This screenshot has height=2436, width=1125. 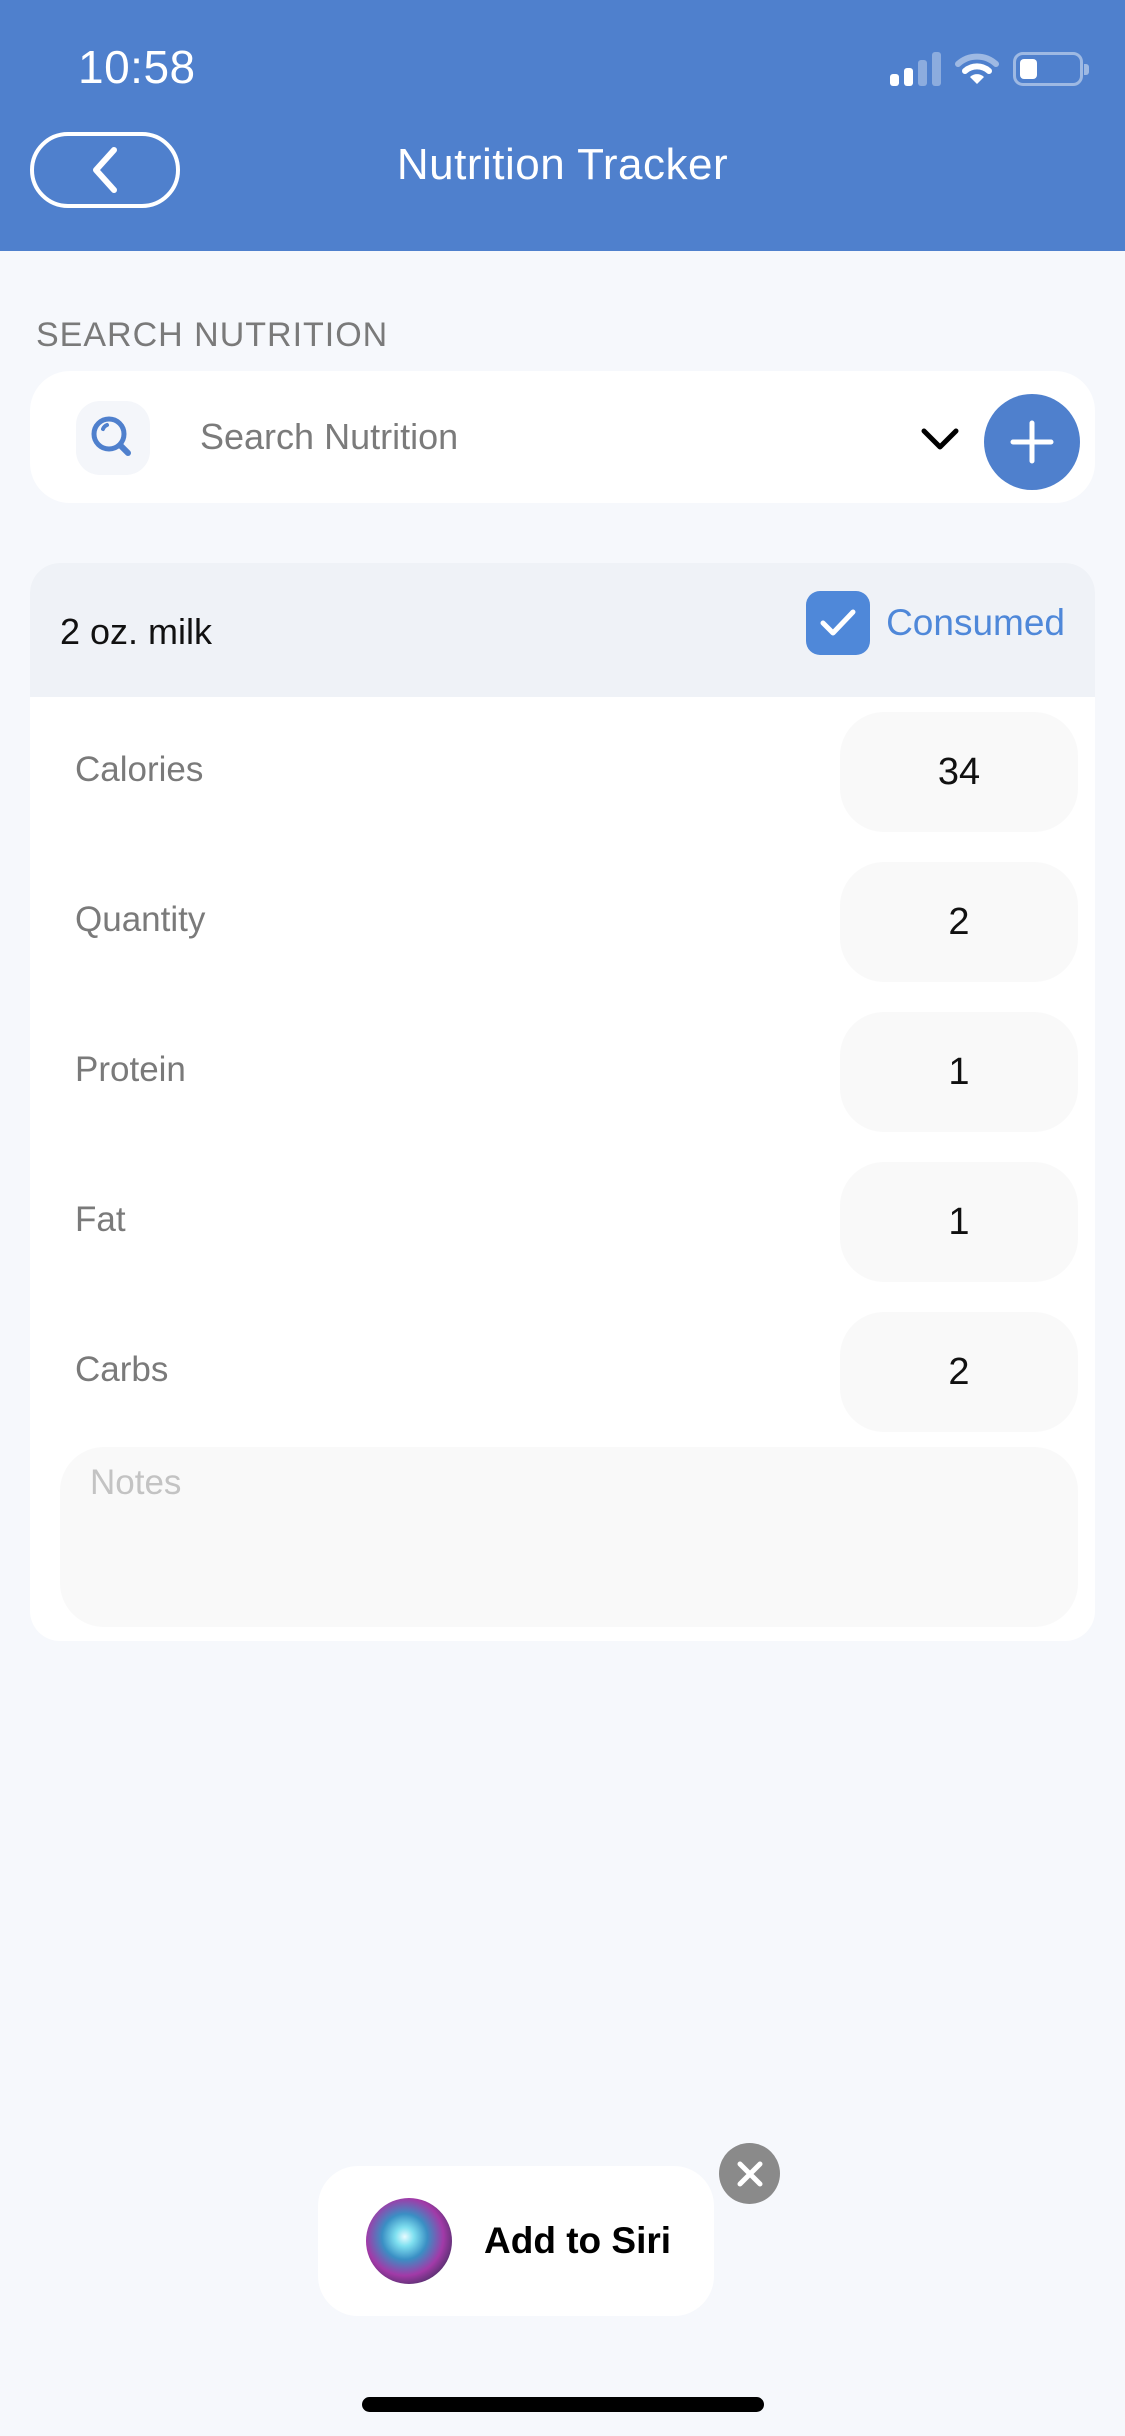 What do you see at coordinates (959, 1372) in the screenshot?
I see `carbs-input` at bounding box center [959, 1372].